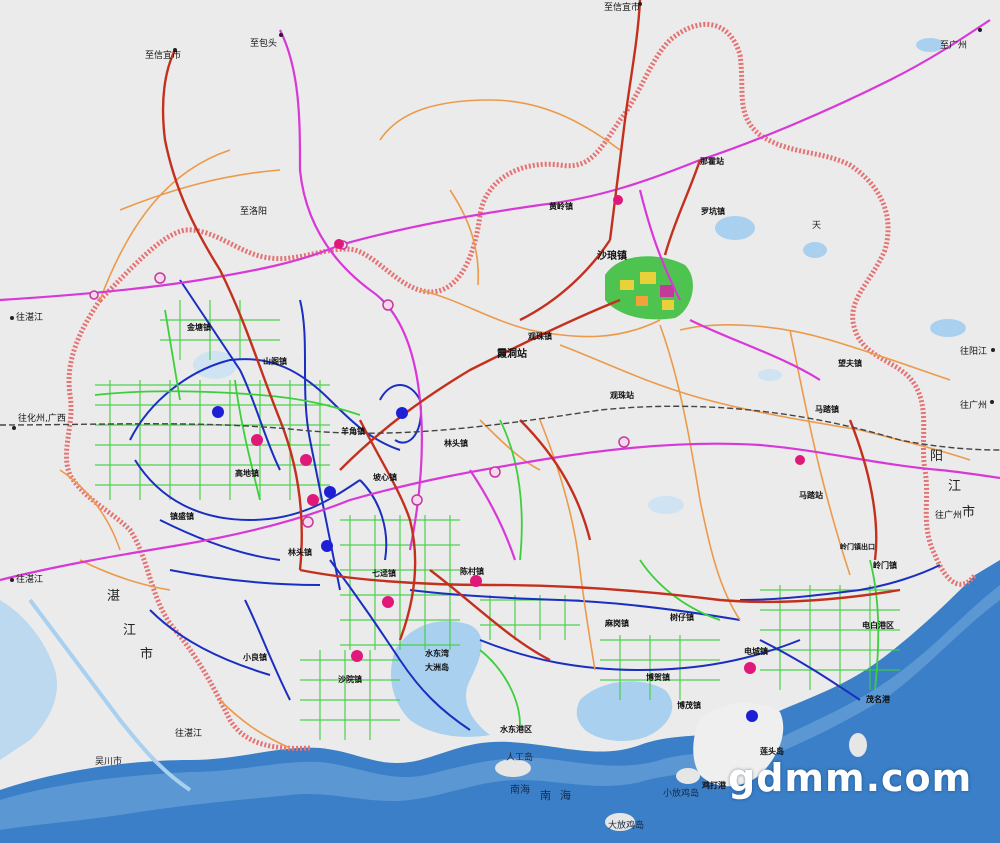 This screenshot has height=843, width=1000. What do you see at coordinates (163, 56) in the screenshot?
I see `label-to-xinyi-west: 至信宜市` at bounding box center [163, 56].